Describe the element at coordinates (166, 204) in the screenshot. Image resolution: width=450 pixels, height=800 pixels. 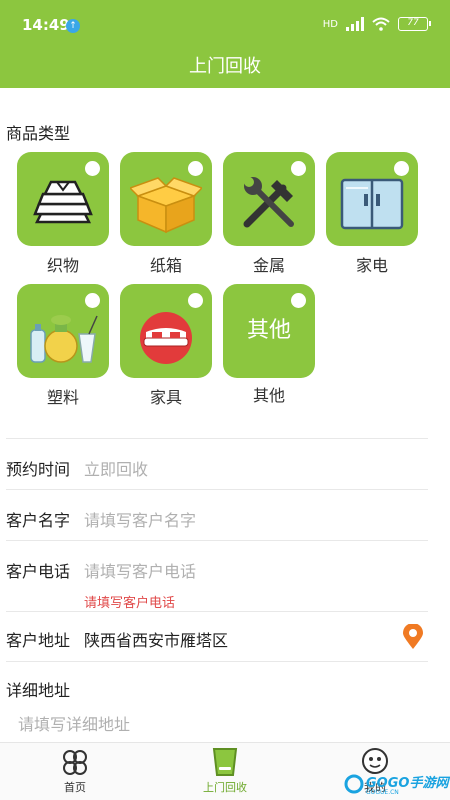
I see `cardboard-box-icon` at that location.